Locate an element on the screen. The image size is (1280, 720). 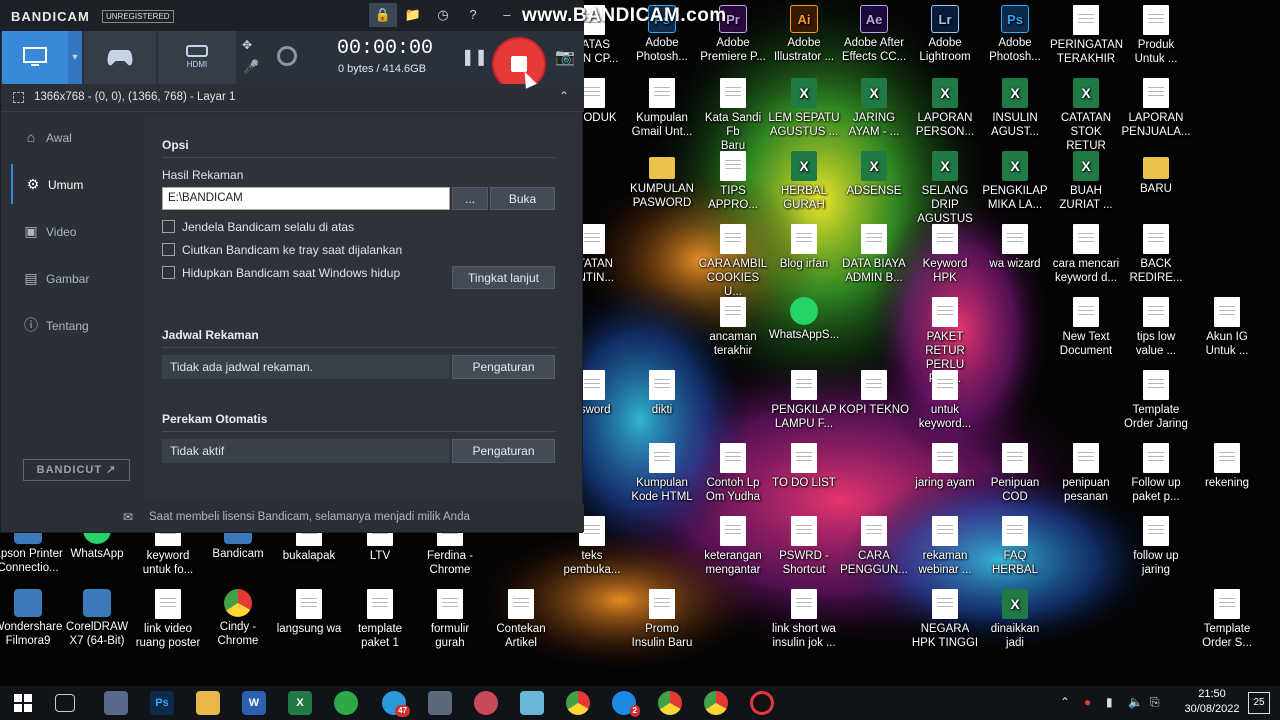
desktop-icon: Template Order Jaring is located at coordinates (1156, 400).